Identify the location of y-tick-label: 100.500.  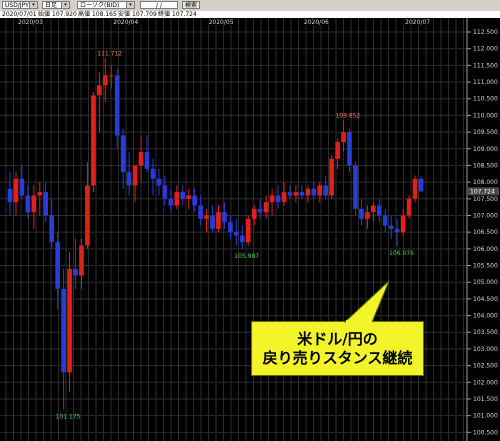
(485, 432).